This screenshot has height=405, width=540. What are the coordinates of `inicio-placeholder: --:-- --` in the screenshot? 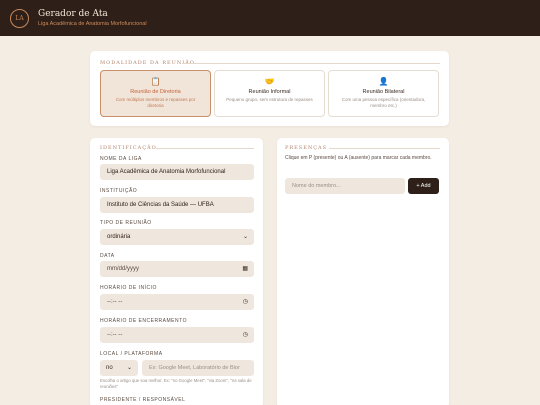 It's located at (115, 302).